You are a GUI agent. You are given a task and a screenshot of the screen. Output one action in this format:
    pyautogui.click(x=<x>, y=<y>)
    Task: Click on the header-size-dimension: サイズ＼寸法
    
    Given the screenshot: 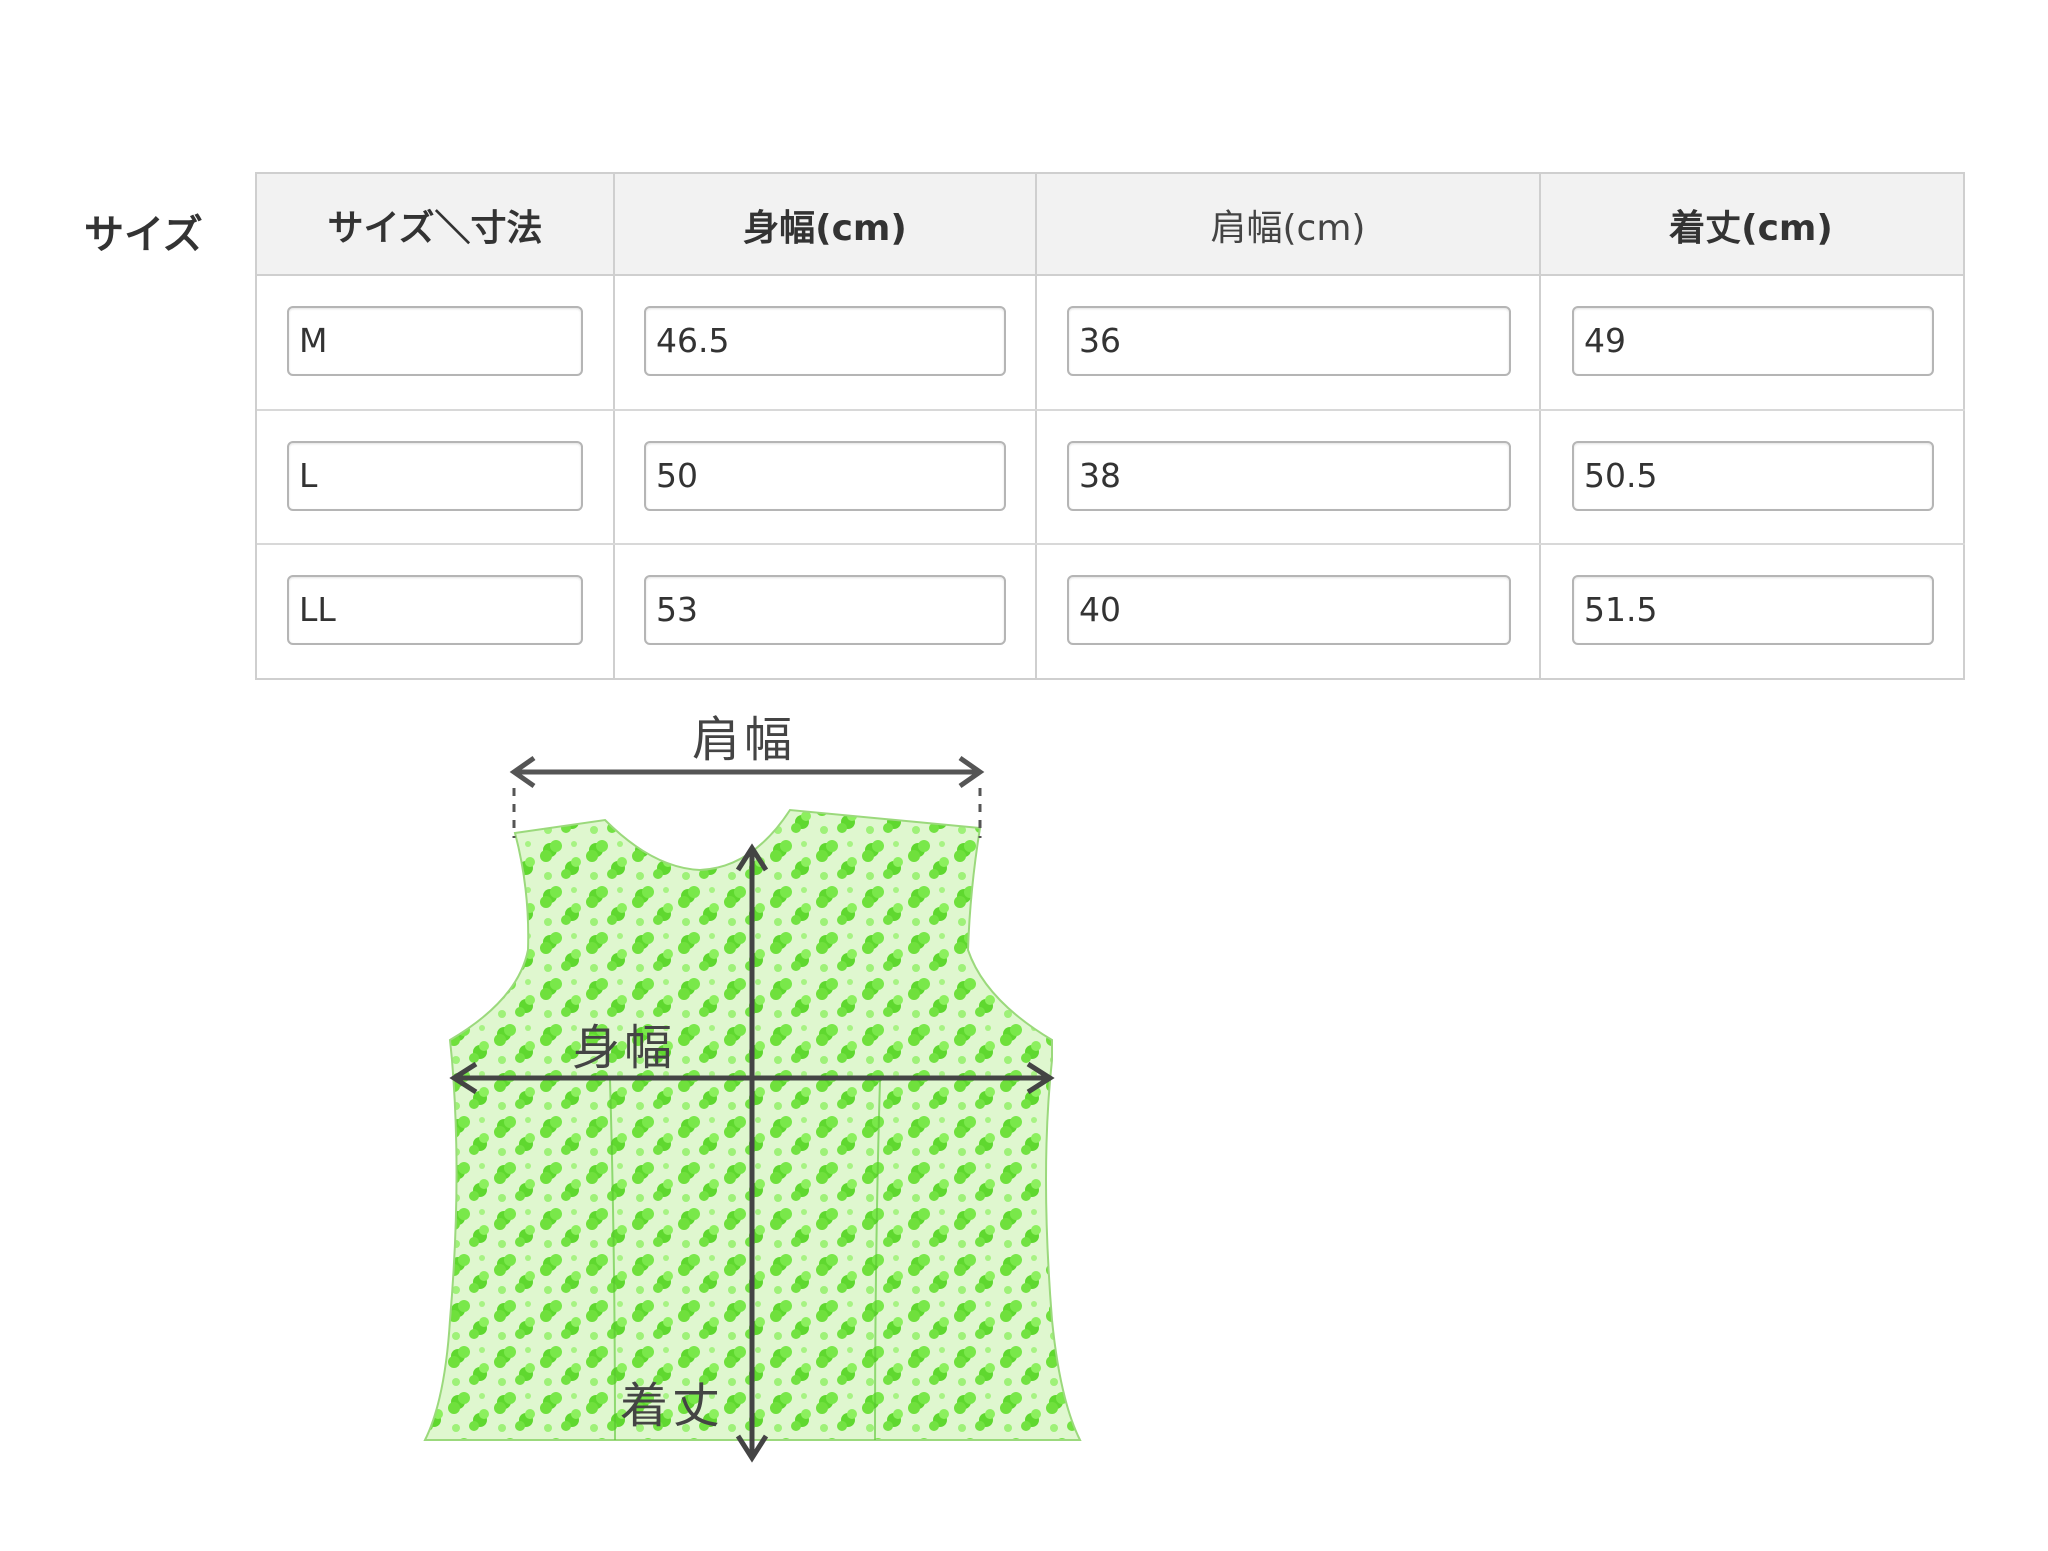 What is the action you would take?
    pyautogui.click(x=435, y=228)
    